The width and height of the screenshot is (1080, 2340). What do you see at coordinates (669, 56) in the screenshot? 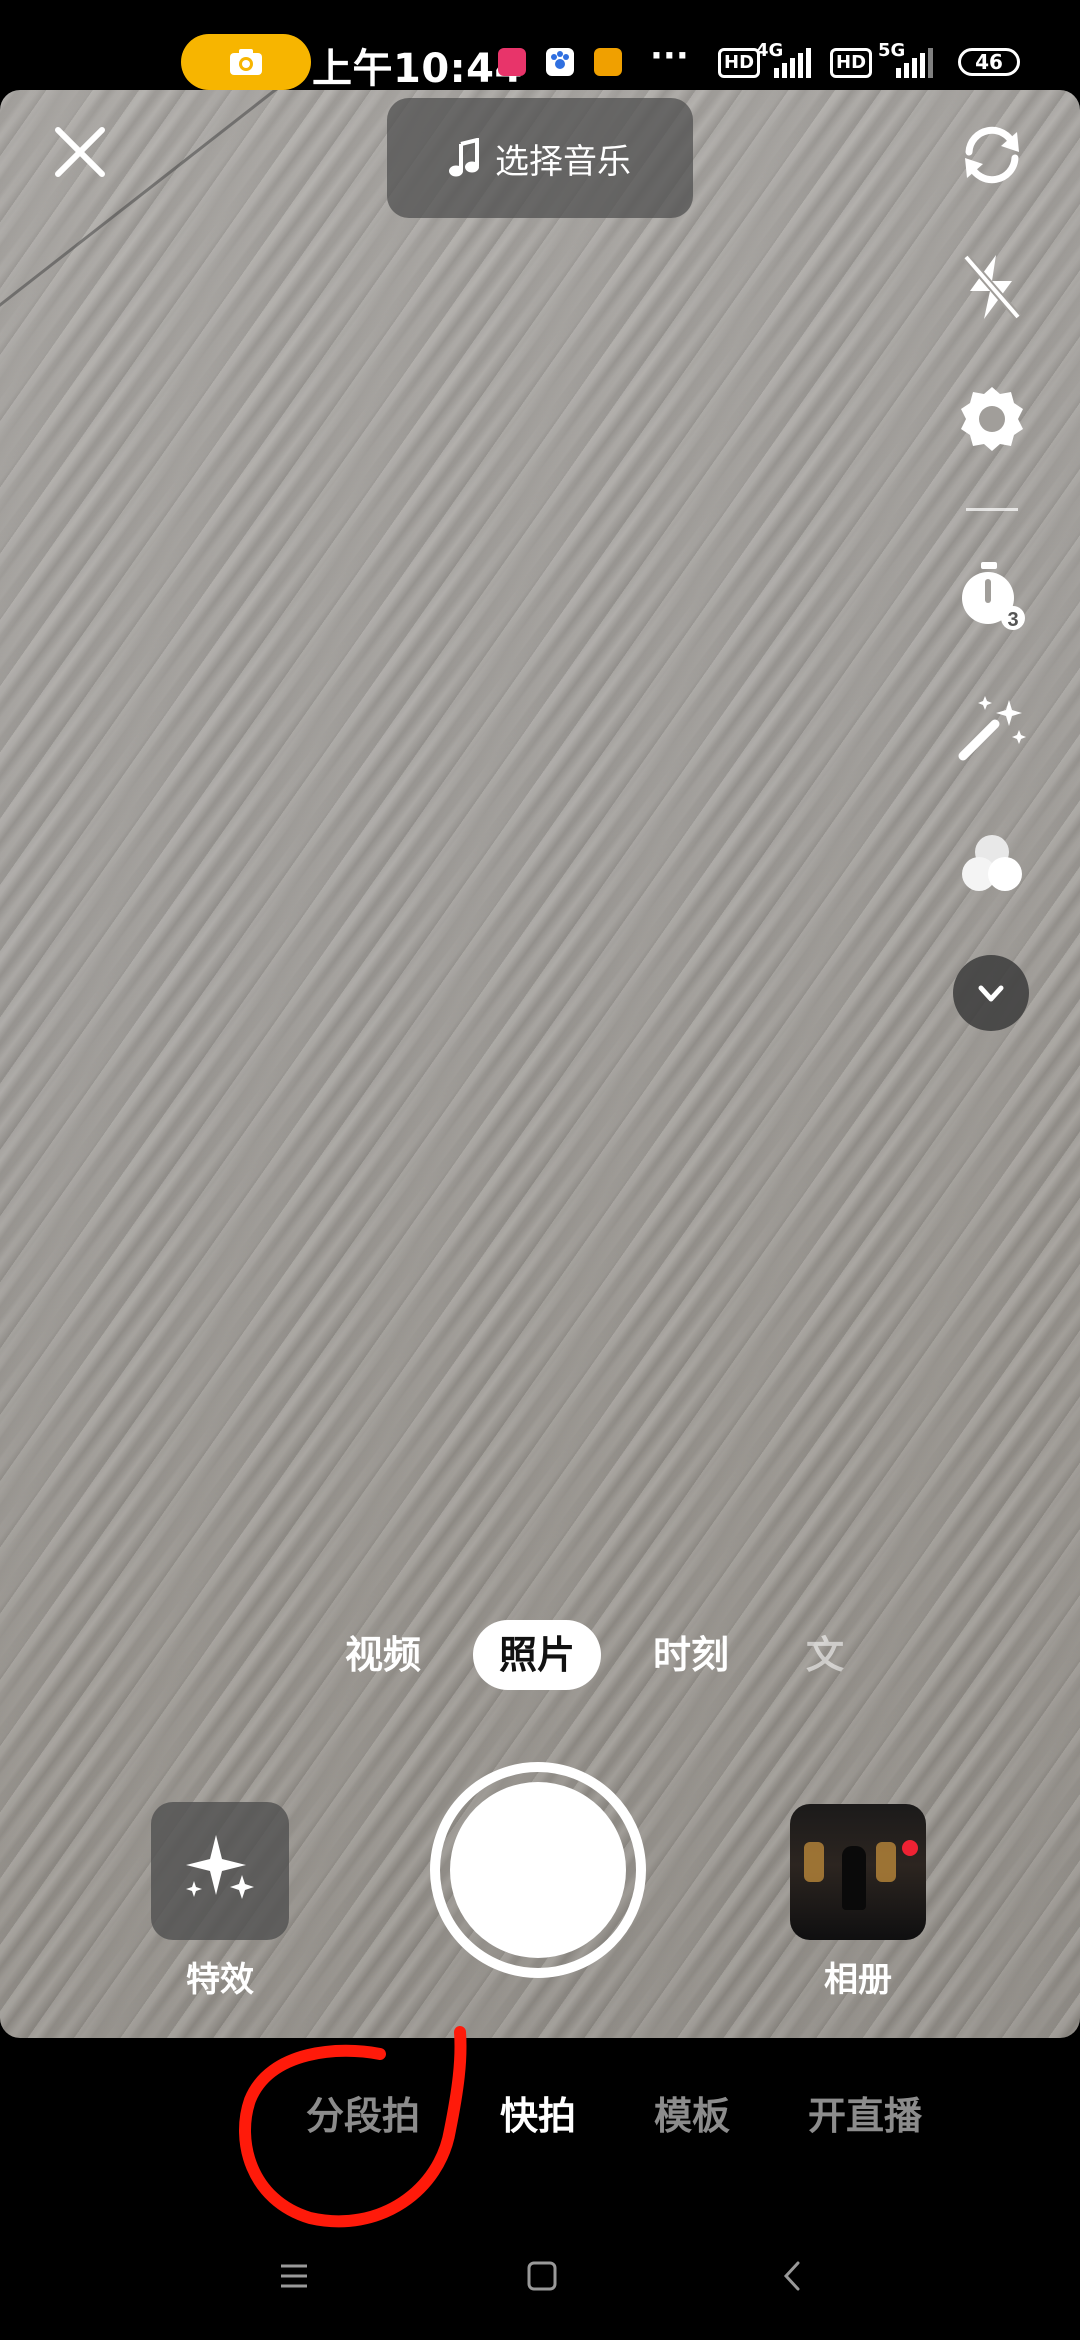
I see `status-more-dots: ···` at bounding box center [669, 56].